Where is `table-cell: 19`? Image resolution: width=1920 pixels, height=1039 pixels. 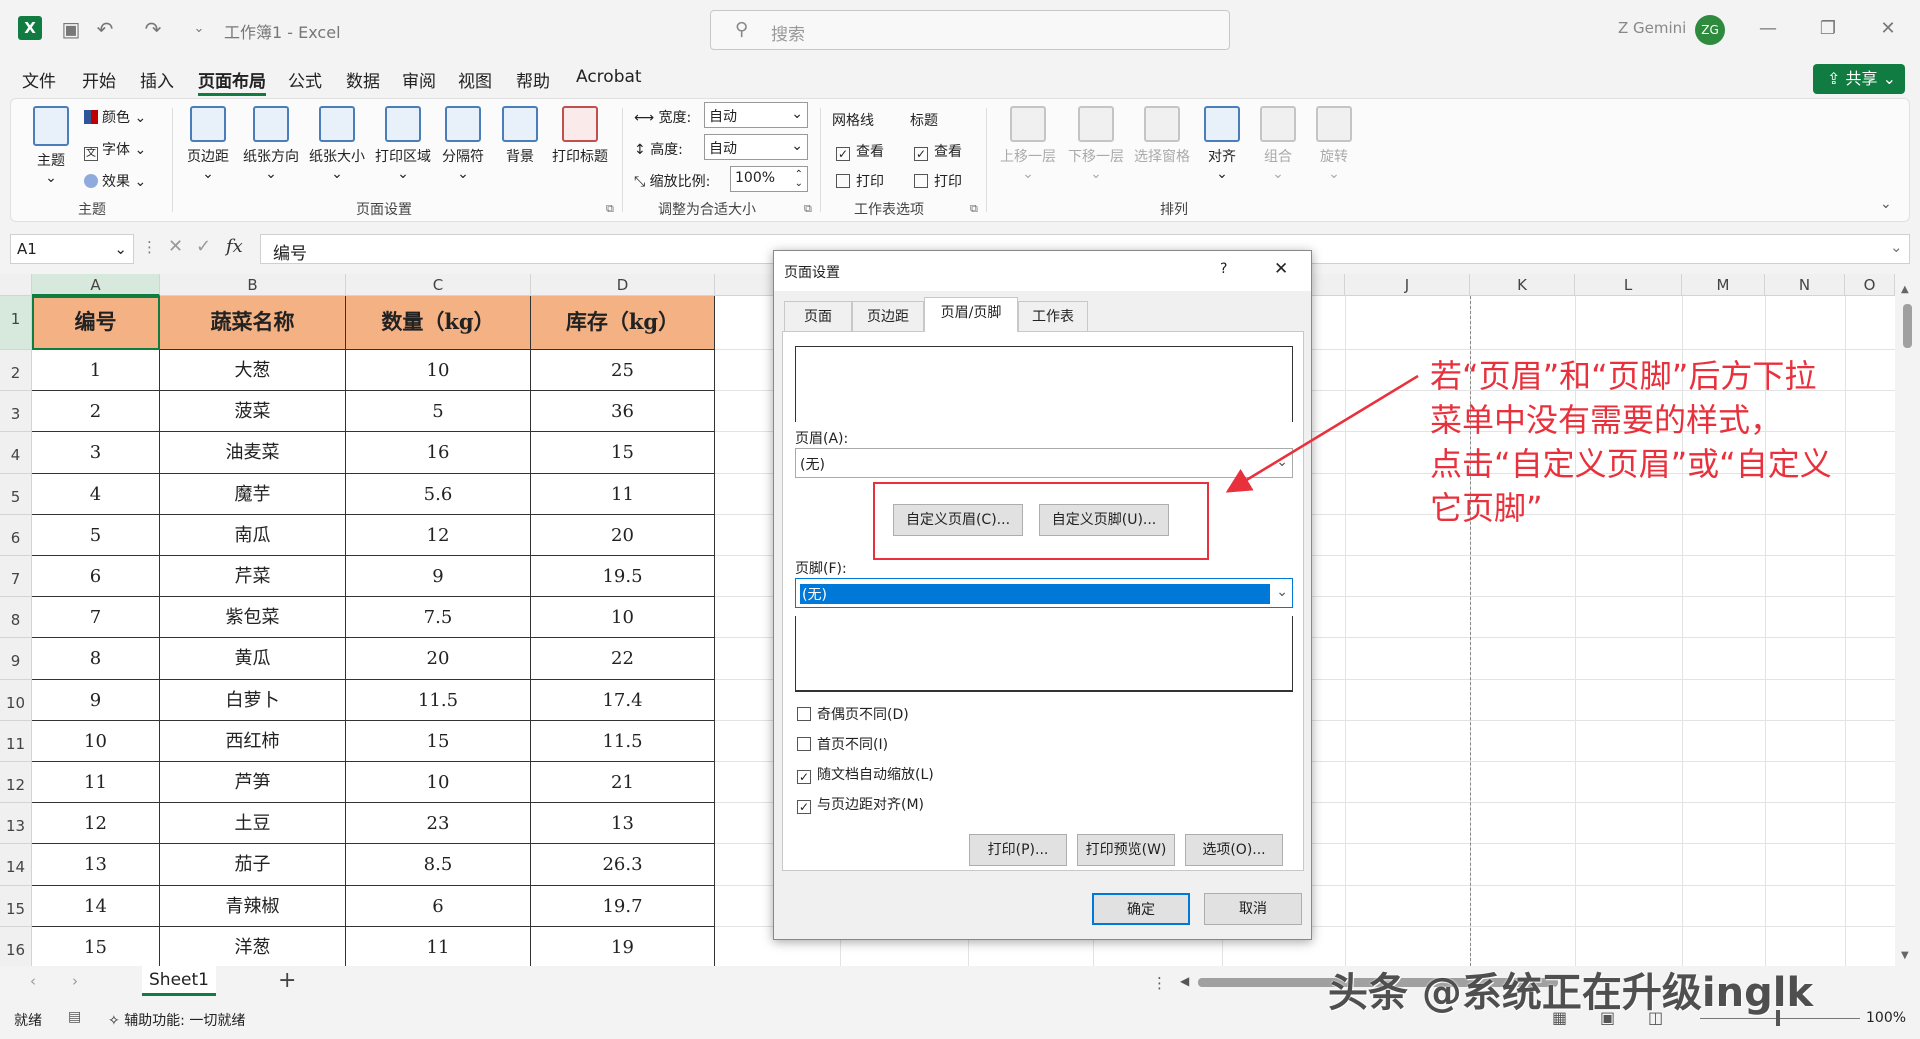 table-cell: 19 is located at coordinates (623, 946).